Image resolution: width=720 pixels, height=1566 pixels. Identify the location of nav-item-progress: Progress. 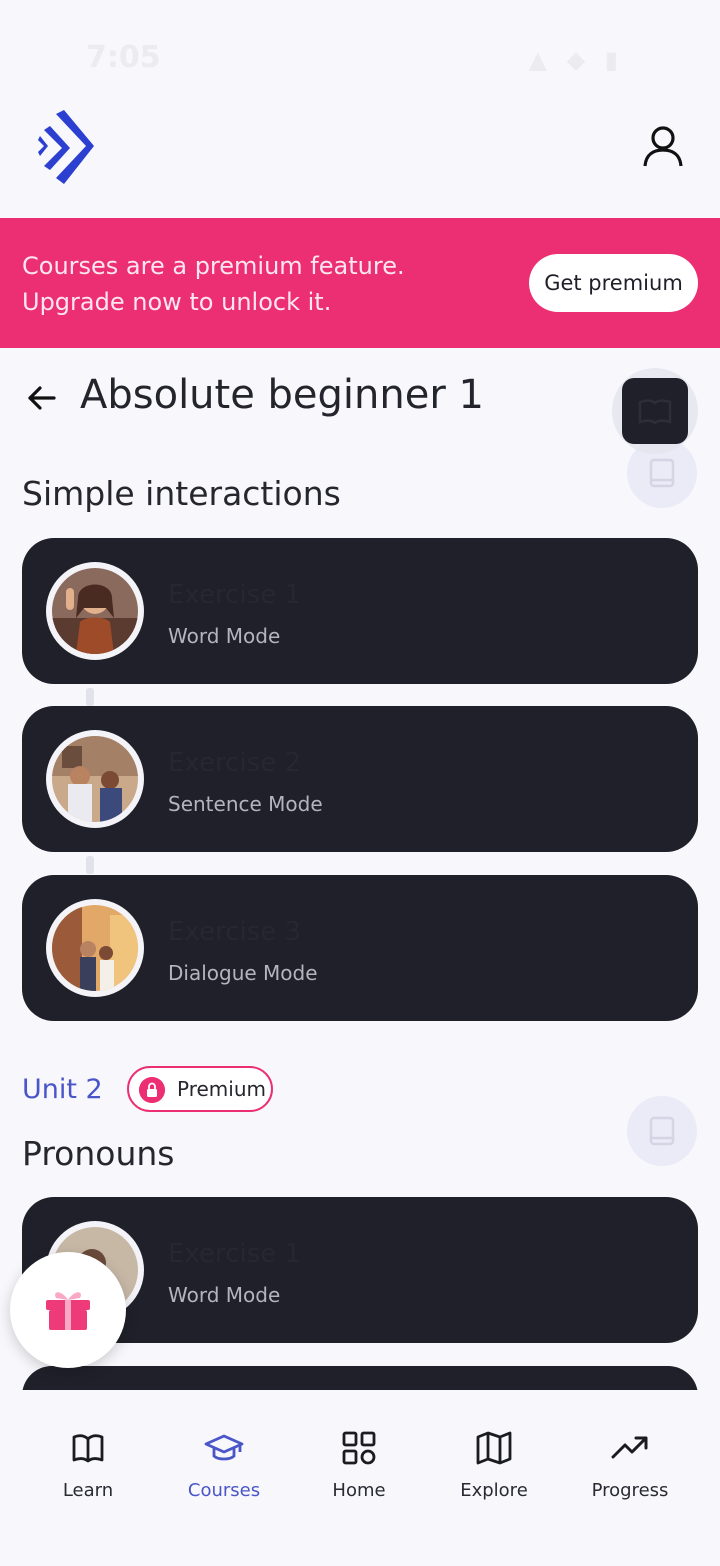
(630, 1478).